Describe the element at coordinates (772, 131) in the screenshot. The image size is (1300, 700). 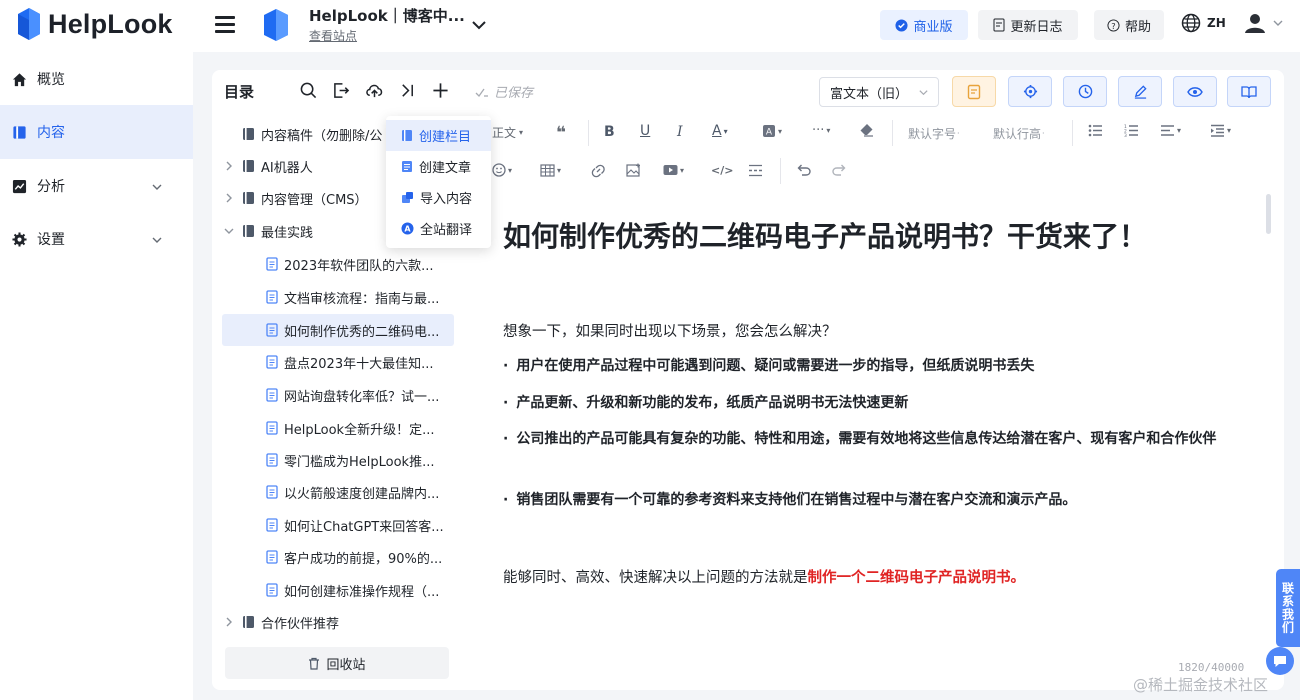
I see `highlight-color-icon: A ▾` at that location.